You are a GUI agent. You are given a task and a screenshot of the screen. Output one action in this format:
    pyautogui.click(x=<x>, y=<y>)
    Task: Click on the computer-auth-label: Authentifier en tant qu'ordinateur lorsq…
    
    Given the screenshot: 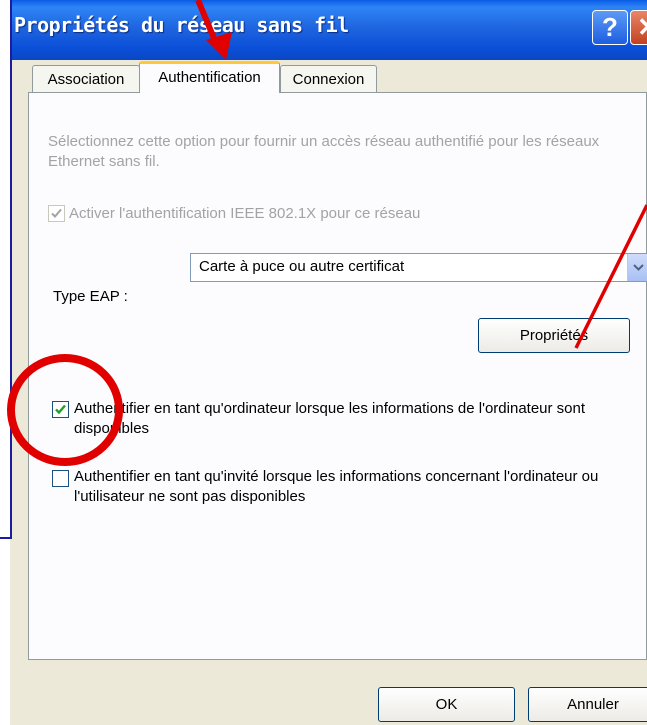 What is the action you would take?
    pyautogui.click(x=330, y=418)
    